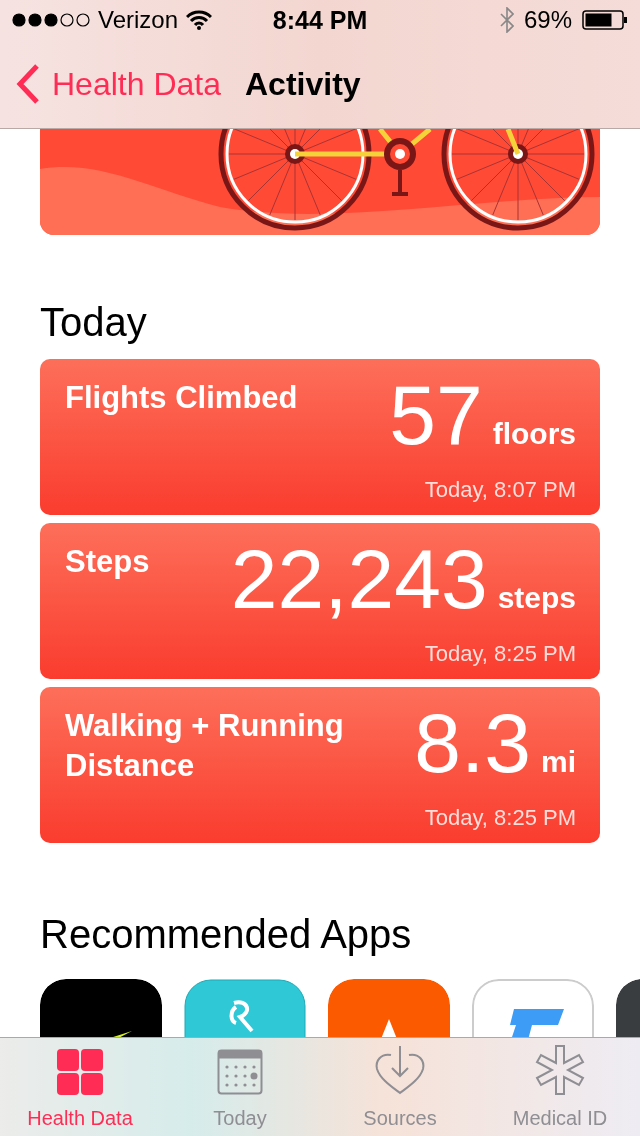 The height and width of the screenshot is (1136, 640). Describe the element at coordinates (51, 20) in the screenshot. I see `signal-icon` at that location.